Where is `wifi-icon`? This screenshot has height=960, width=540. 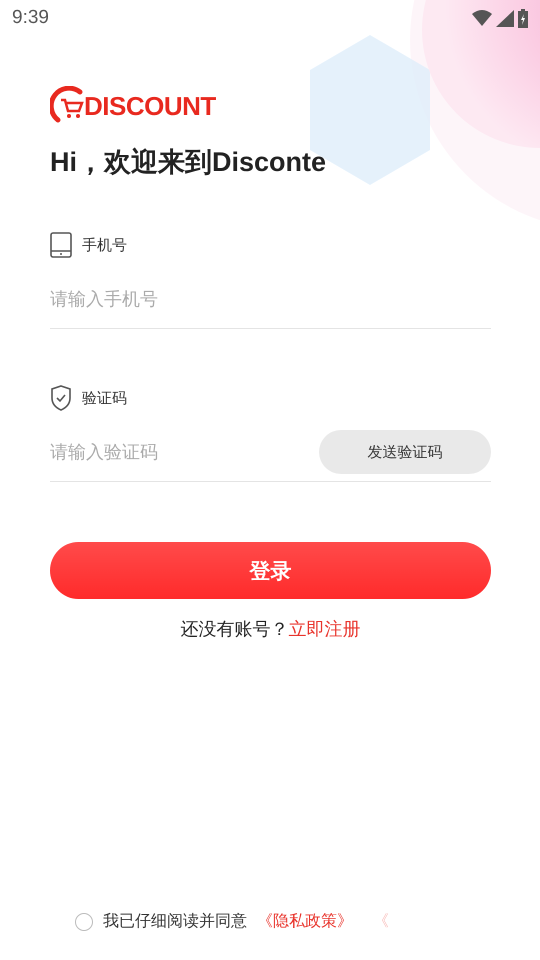
wifi-icon is located at coordinates (482, 18).